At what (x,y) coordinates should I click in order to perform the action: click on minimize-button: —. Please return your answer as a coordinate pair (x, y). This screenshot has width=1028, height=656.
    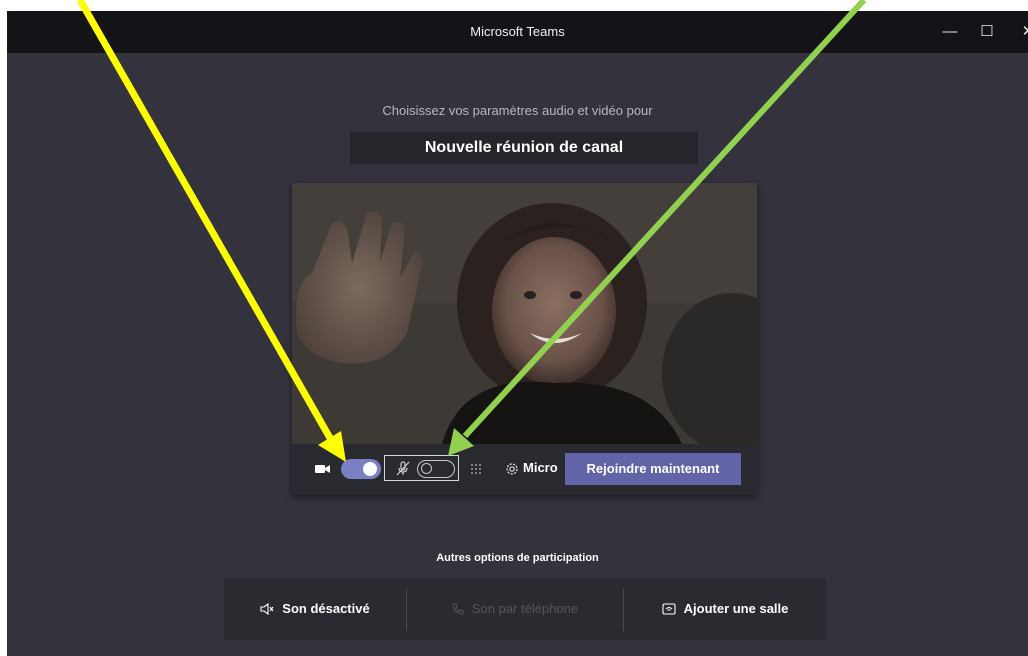
    Looking at the image, I should click on (950, 32).